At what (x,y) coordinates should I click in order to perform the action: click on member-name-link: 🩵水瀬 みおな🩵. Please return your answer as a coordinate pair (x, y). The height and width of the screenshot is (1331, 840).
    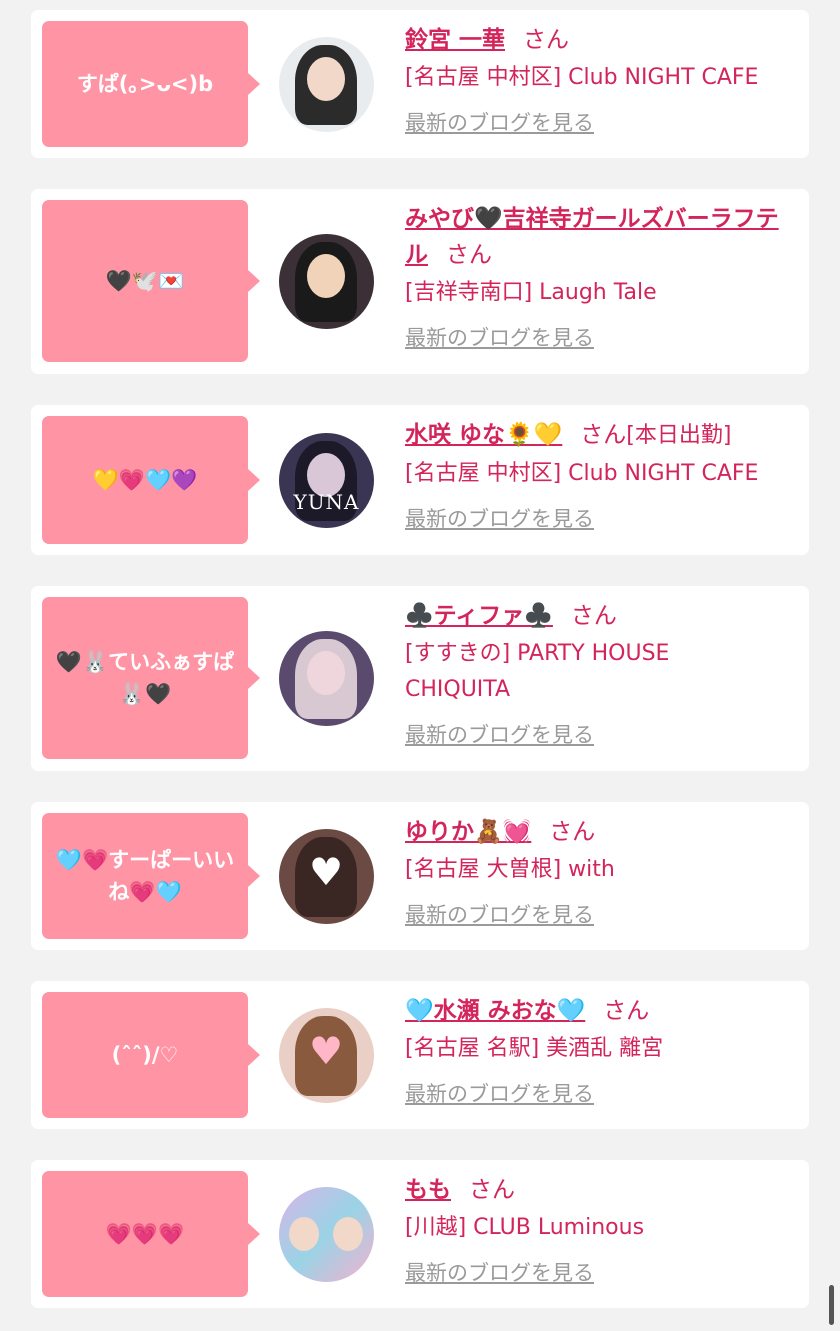
    Looking at the image, I should click on (495, 1011).